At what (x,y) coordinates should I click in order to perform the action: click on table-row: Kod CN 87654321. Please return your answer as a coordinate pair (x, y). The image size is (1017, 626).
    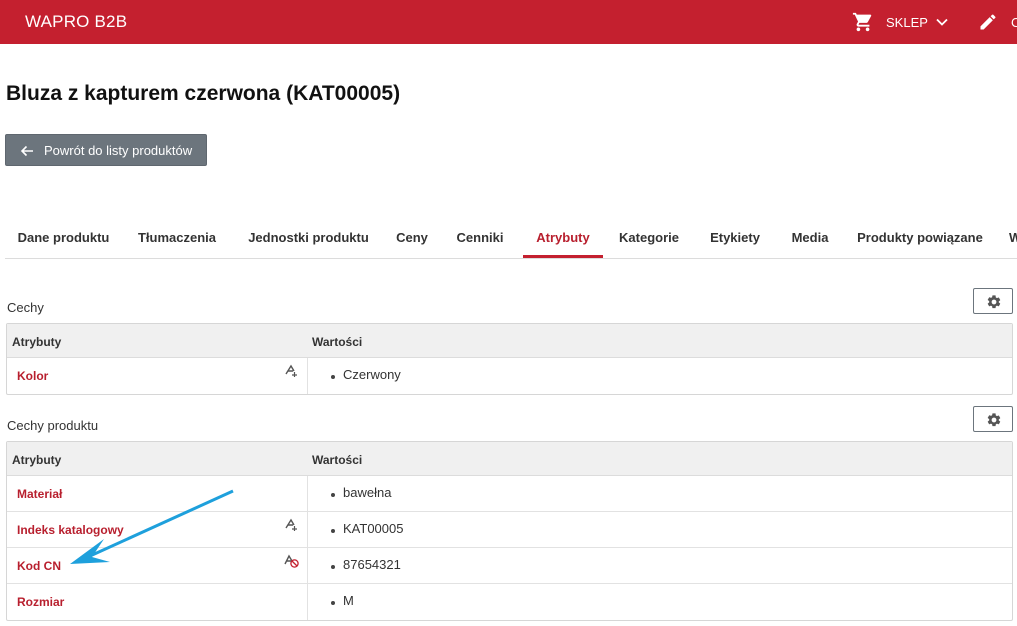
    Looking at the image, I should click on (509, 566).